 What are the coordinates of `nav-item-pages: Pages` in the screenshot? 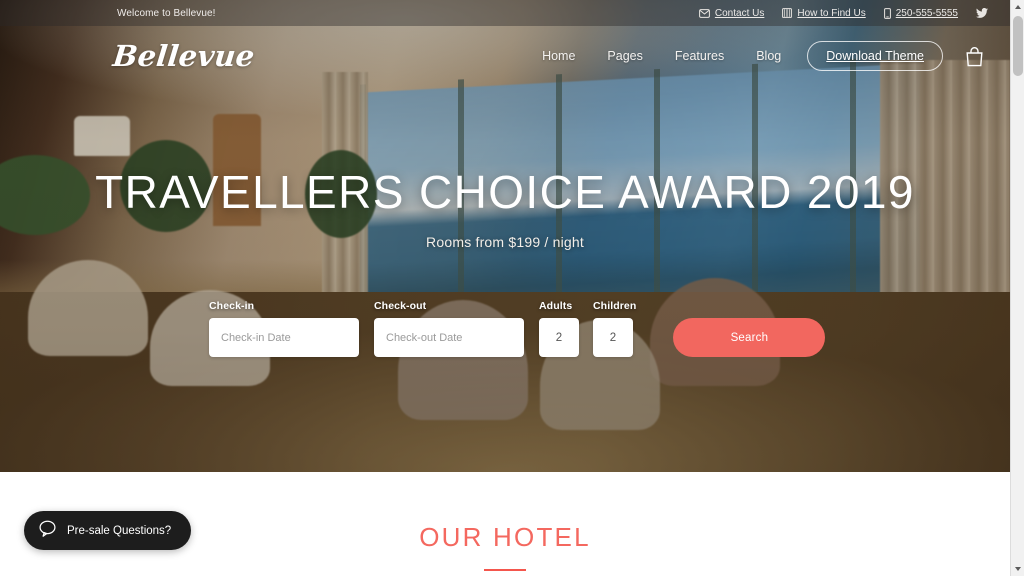 It's located at (624, 56).